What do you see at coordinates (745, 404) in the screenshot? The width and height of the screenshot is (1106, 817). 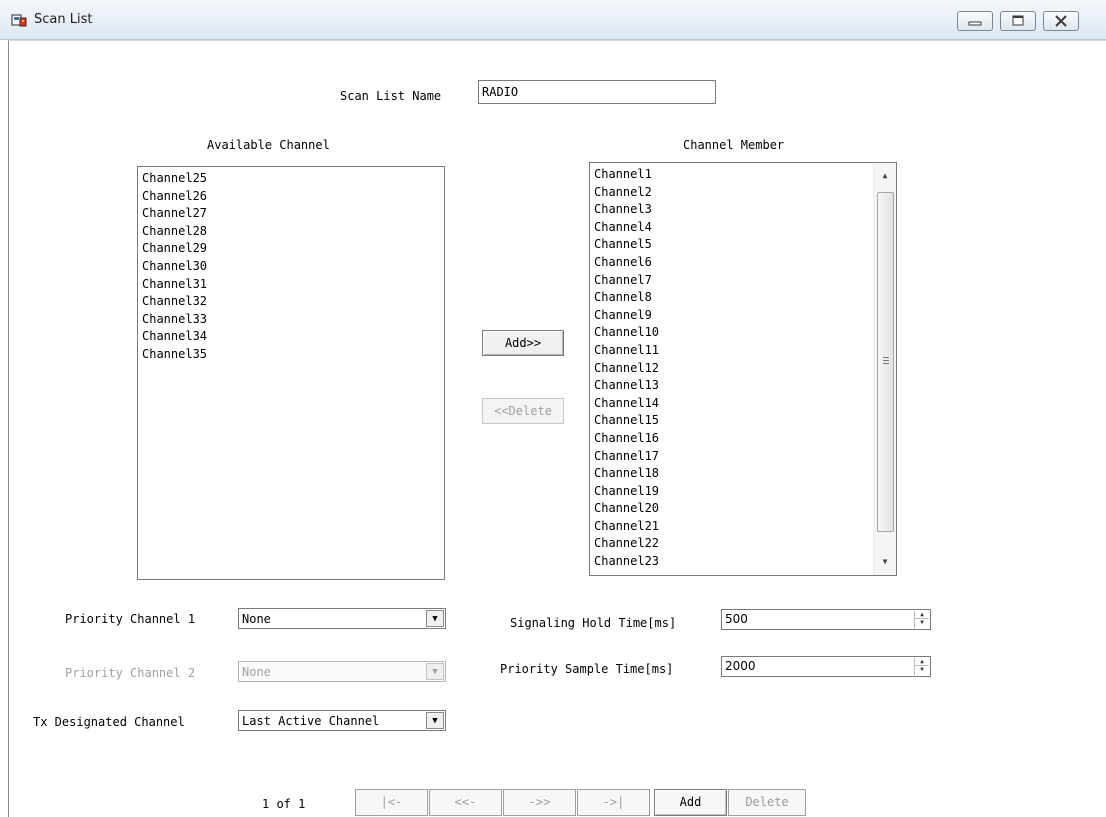 I see `list-item: Channel14` at bounding box center [745, 404].